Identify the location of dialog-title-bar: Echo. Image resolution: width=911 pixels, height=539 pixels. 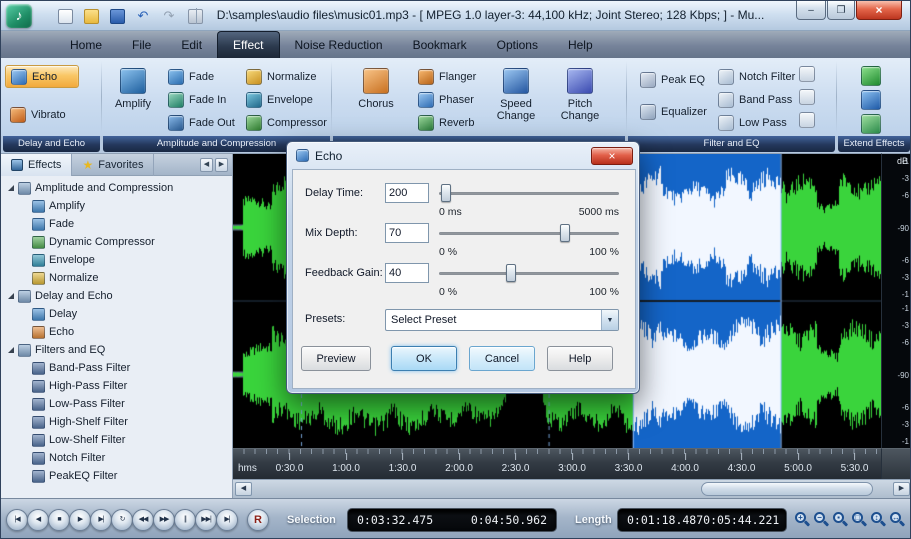
(463, 155).